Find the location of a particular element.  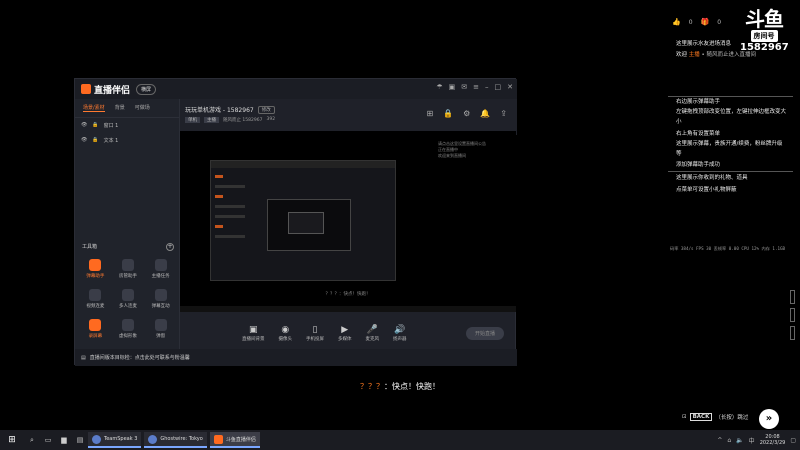

skip-hint-text: （长按）跳过 is located at coordinates (732, 418).